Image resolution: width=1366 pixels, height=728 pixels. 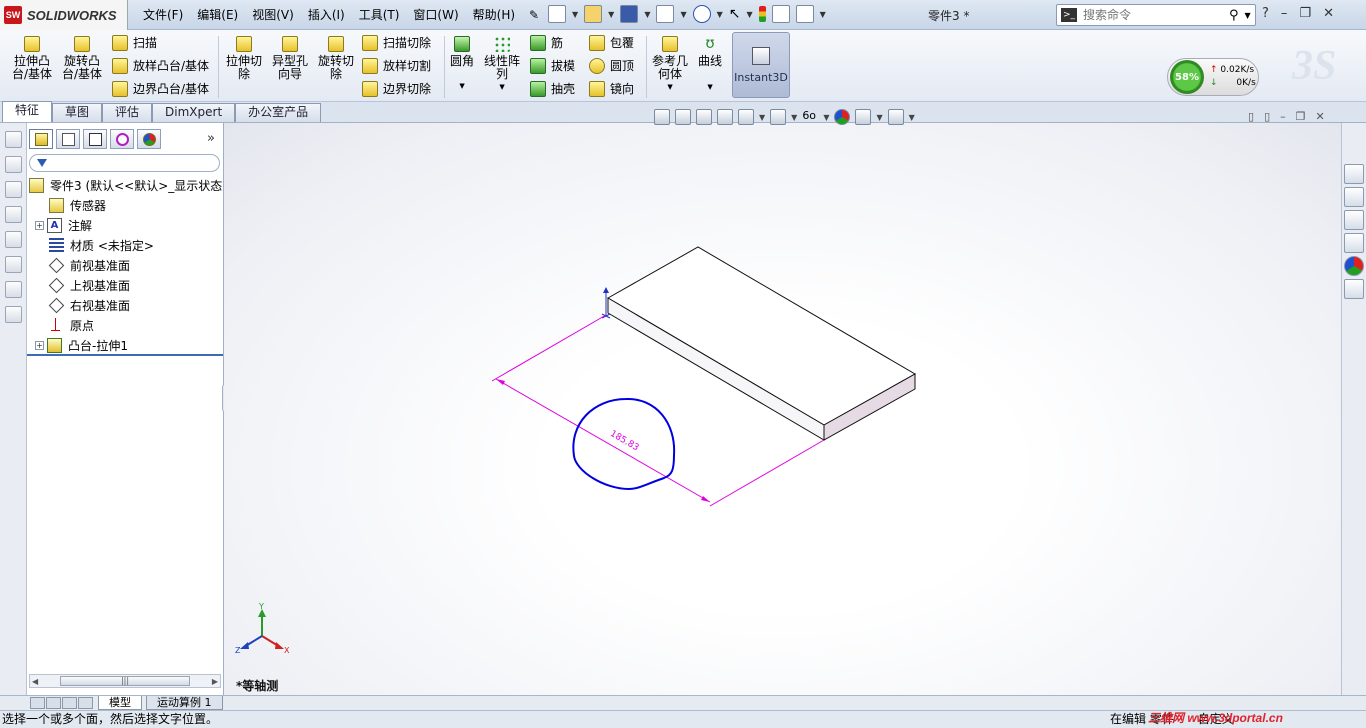 I want to click on viewport-split-icon: ▯, so click(x=1267, y=116).